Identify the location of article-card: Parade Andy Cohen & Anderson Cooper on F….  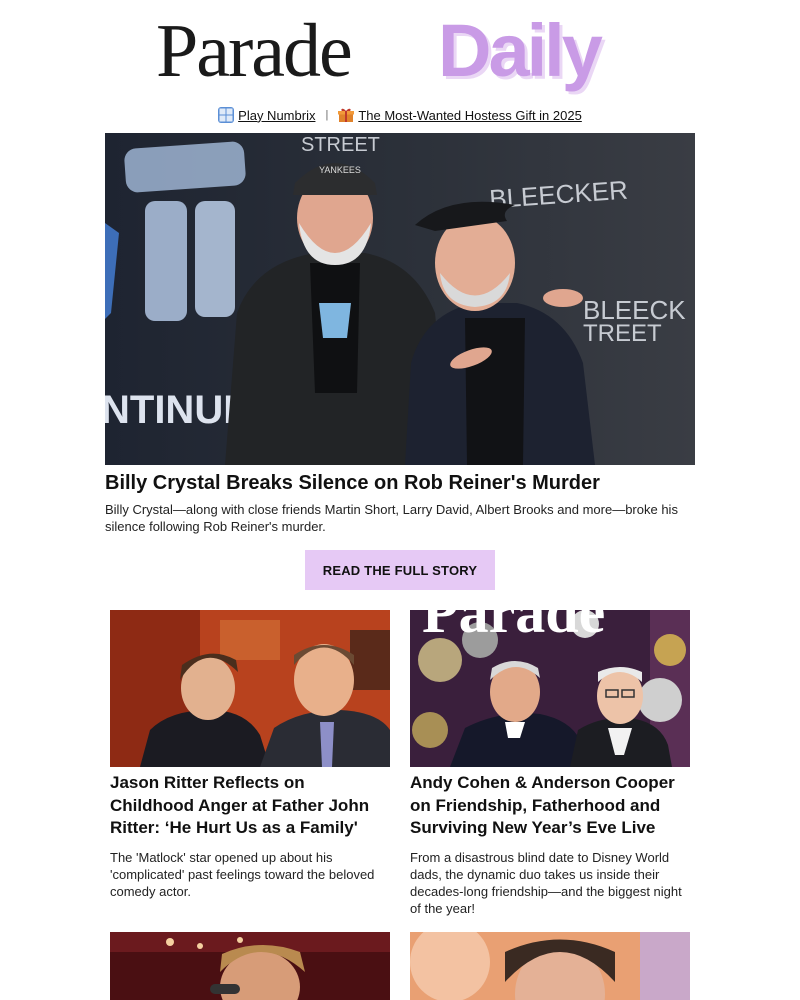
(550, 763).